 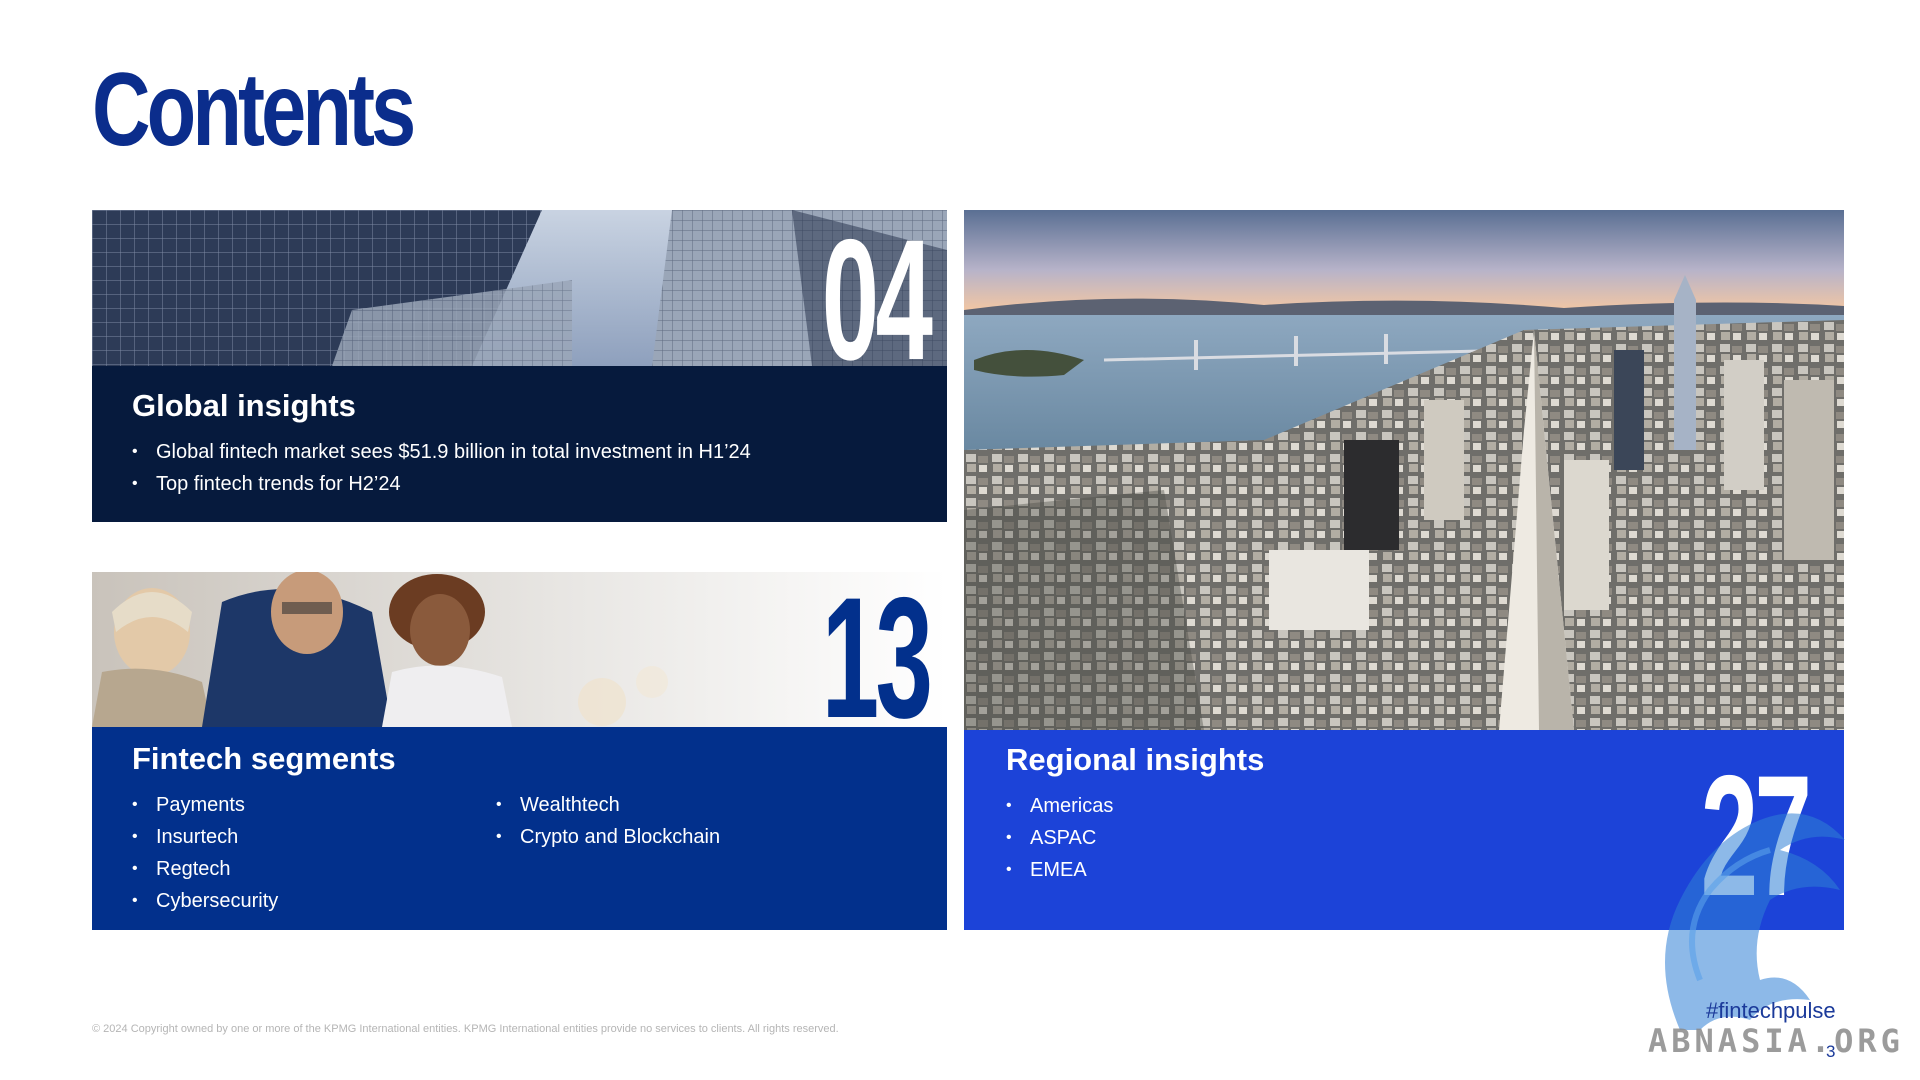 I want to click on list-item: Top fintech trends for H2’24, so click(x=441, y=484).